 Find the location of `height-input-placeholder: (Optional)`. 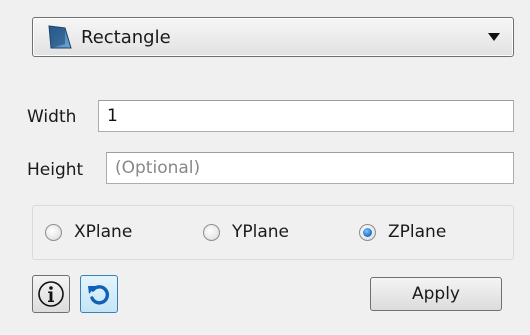

height-input-placeholder: (Optional) is located at coordinates (158, 168).